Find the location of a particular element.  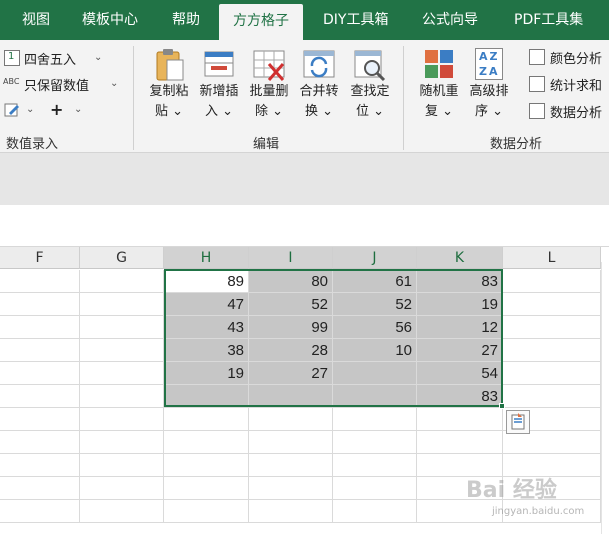

formula-bar is located at coordinates (304, 226).